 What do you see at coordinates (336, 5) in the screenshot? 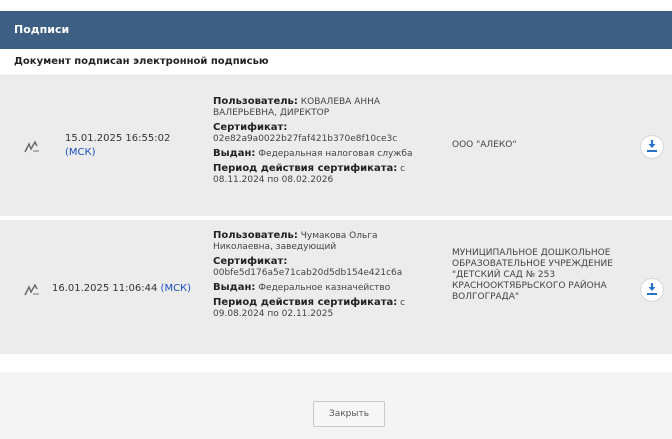
I see `dialog-top-strip` at bounding box center [336, 5].